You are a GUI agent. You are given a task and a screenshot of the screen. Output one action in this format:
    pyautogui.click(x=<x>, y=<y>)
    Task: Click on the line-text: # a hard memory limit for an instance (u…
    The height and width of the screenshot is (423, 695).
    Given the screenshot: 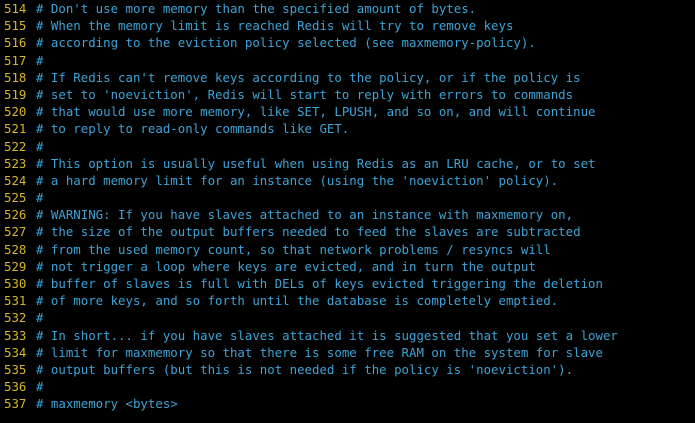 What is the action you would take?
    pyautogui.click(x=297, y=180)
    